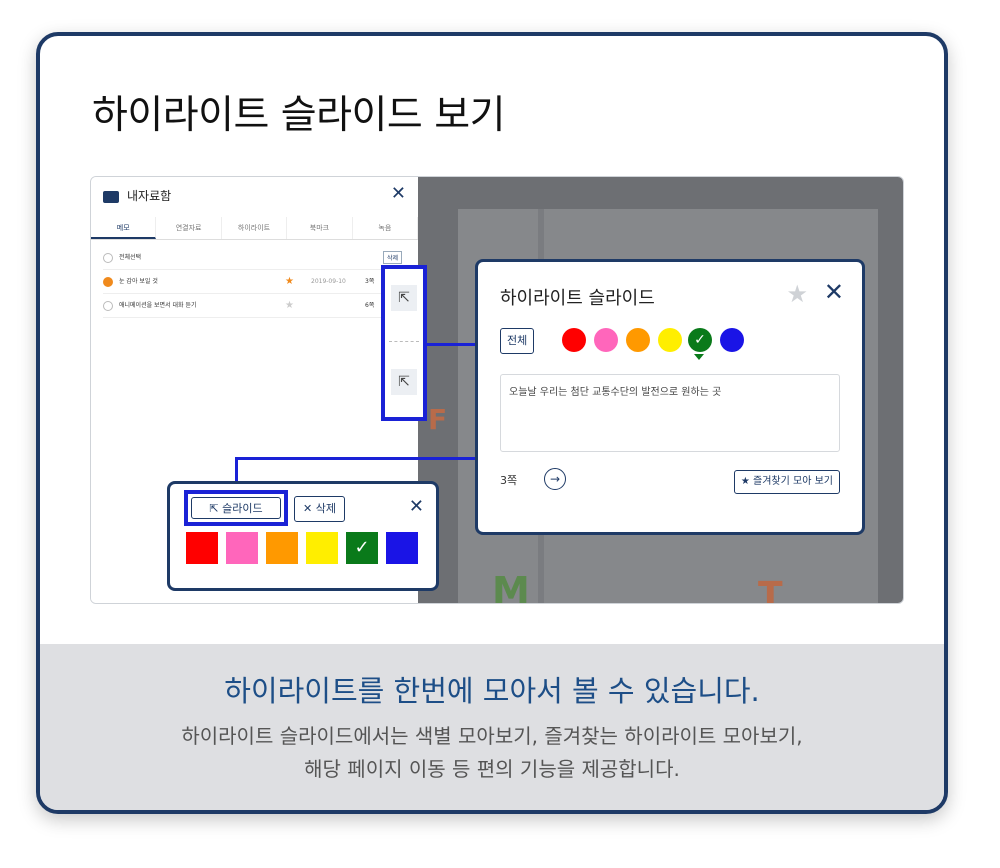  I want to click on highlight-mini-toolbar: ⇱ 슬라이드 ✕ 삭제 ✕ ✓, so click(303, 536).